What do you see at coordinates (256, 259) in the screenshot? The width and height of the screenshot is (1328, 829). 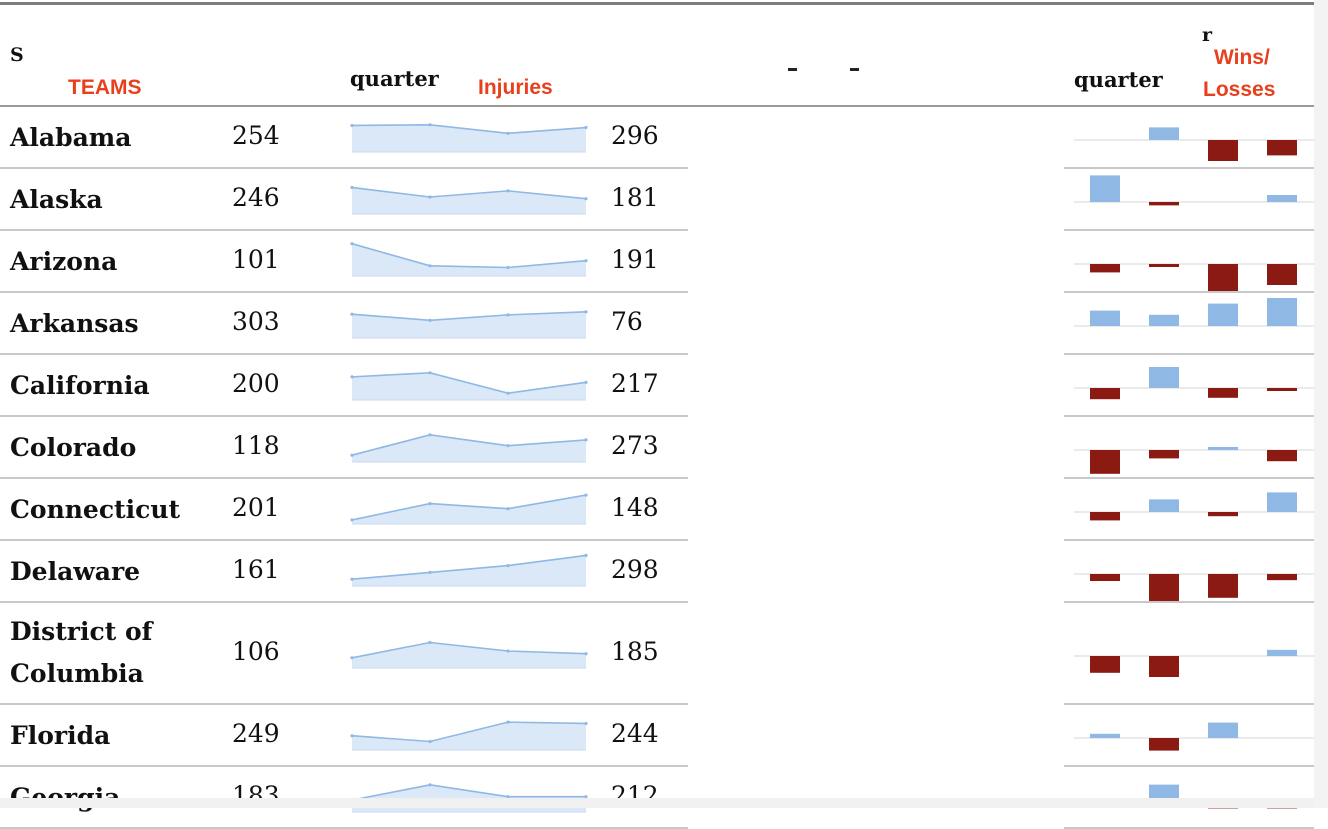 I see `value-start: 101` at bounding box center [256, 259].